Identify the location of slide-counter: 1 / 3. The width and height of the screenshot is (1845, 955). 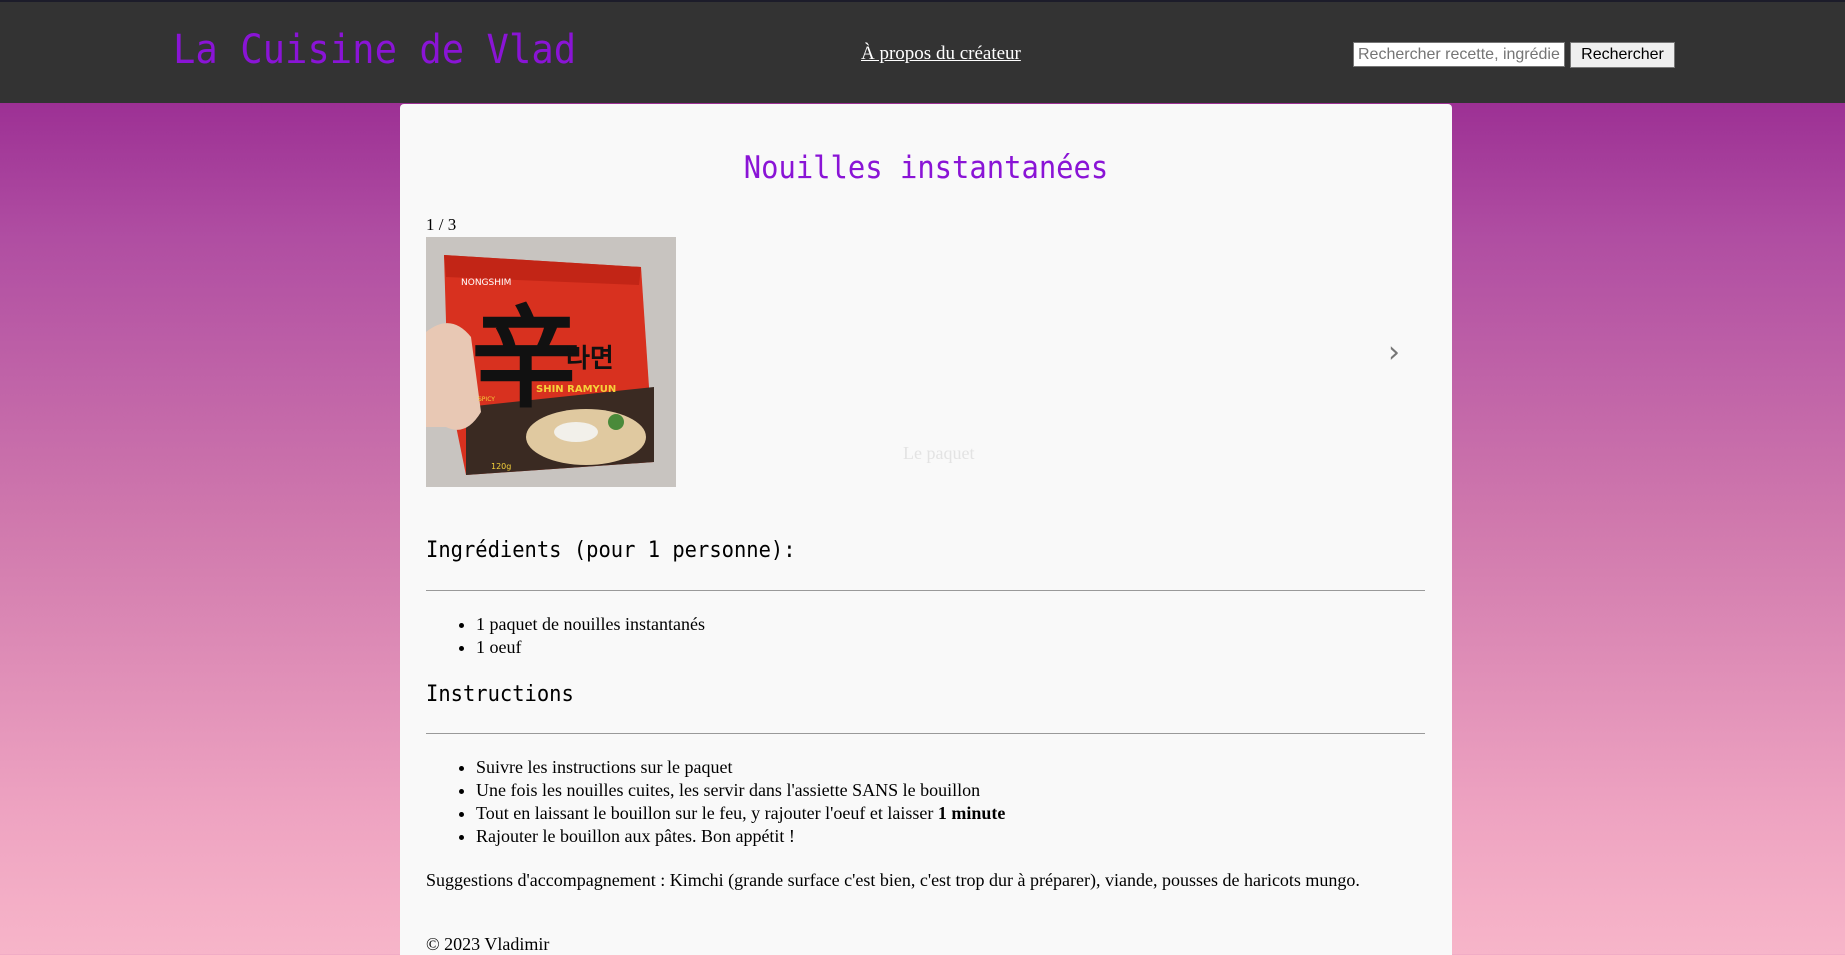
(441, 224).